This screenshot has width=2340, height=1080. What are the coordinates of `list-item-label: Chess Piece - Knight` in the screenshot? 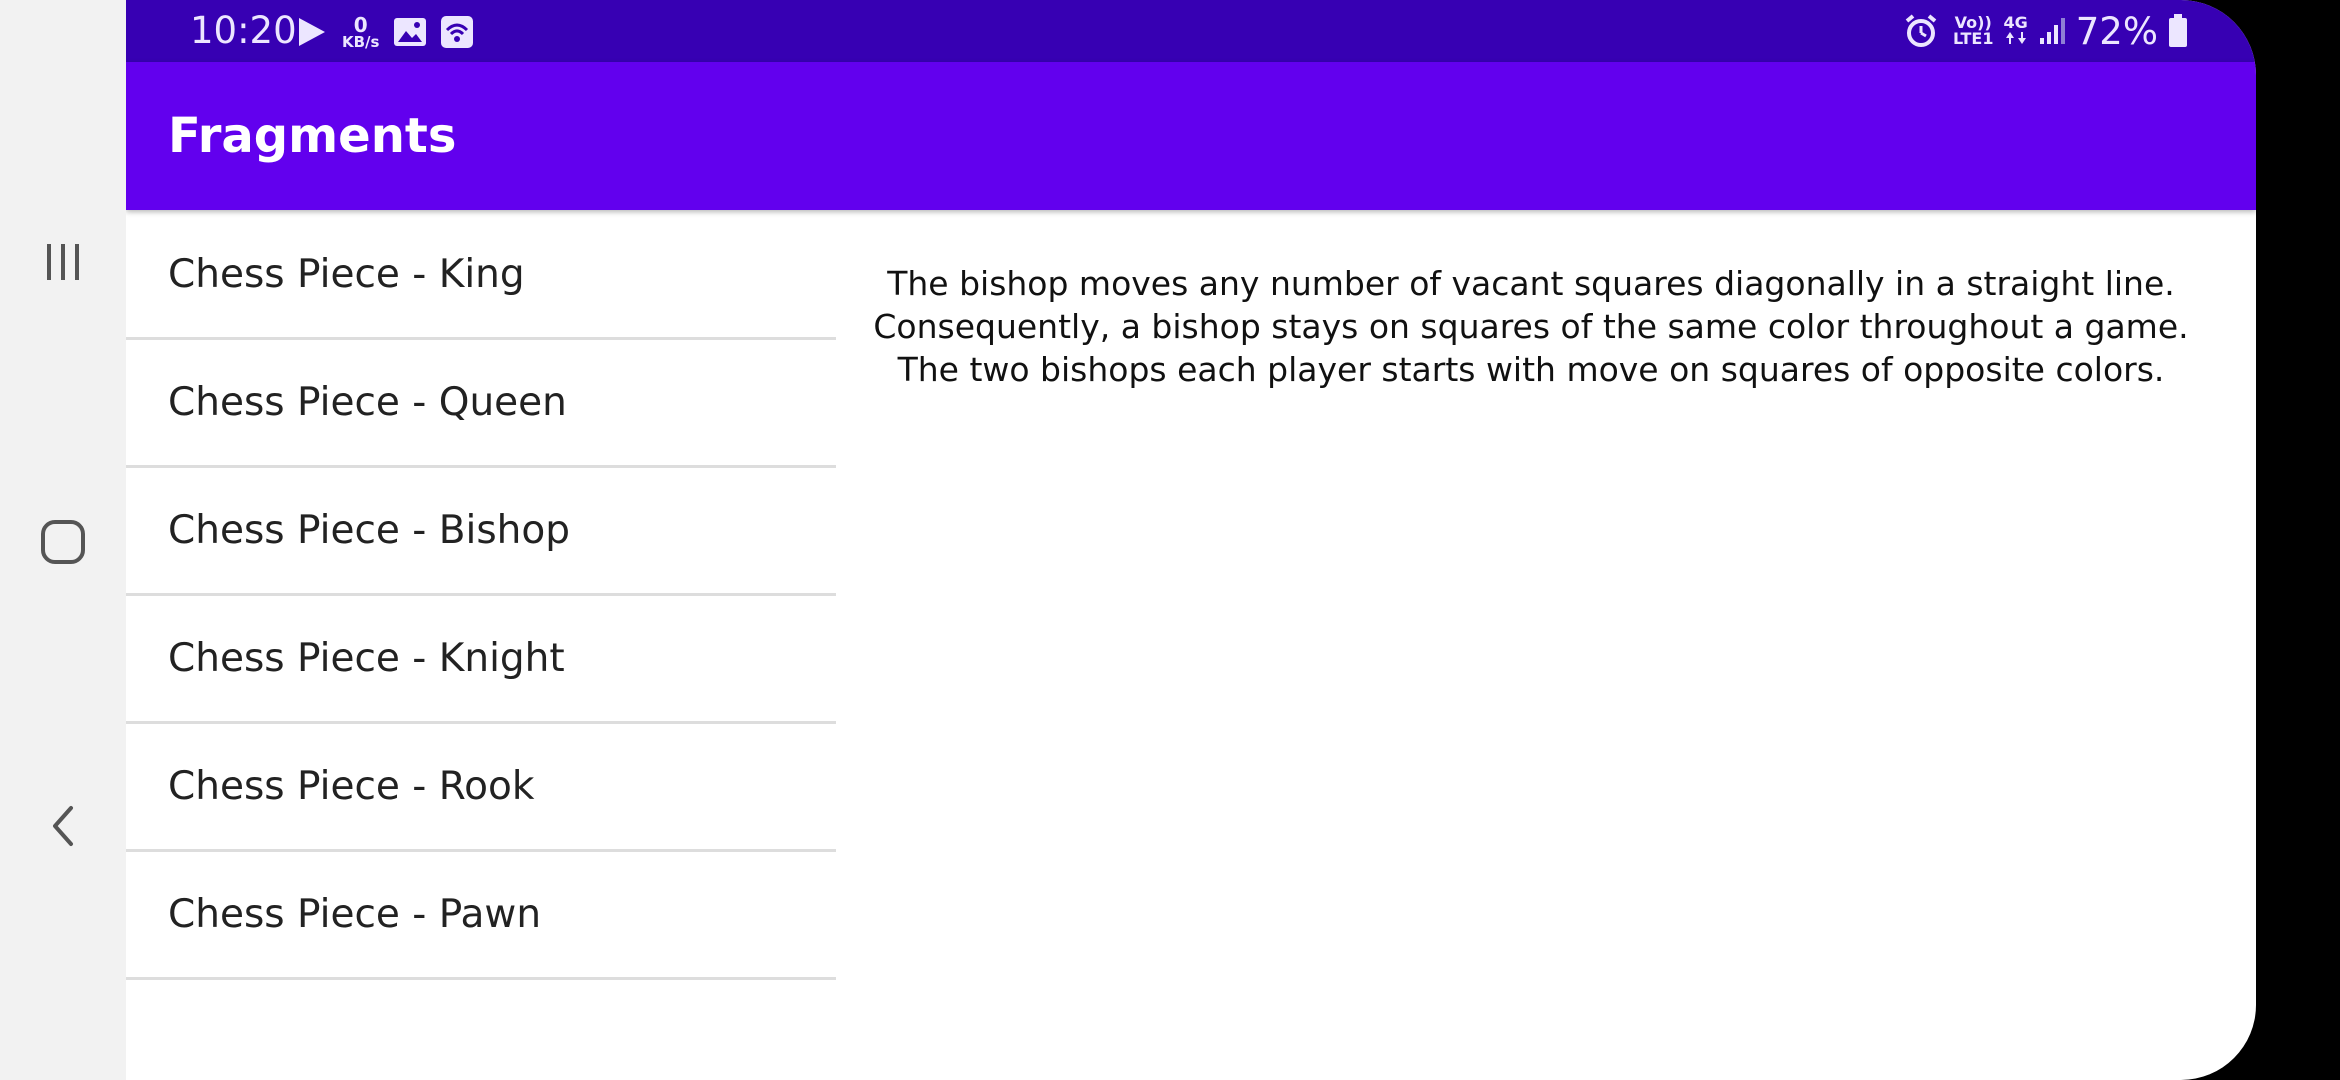 It's located at (366, 658).